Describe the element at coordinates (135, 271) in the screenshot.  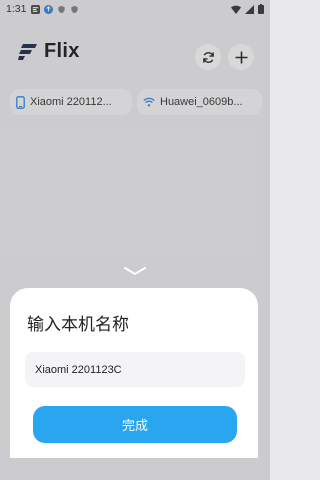
I see `chevron-down-icon` at that location.